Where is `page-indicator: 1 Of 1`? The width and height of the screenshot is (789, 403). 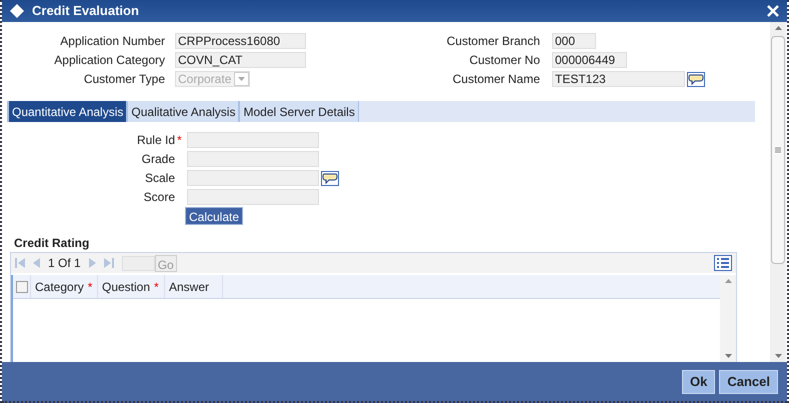 page-indicator: 1 Of 1 is located at coordinates (64, 263).